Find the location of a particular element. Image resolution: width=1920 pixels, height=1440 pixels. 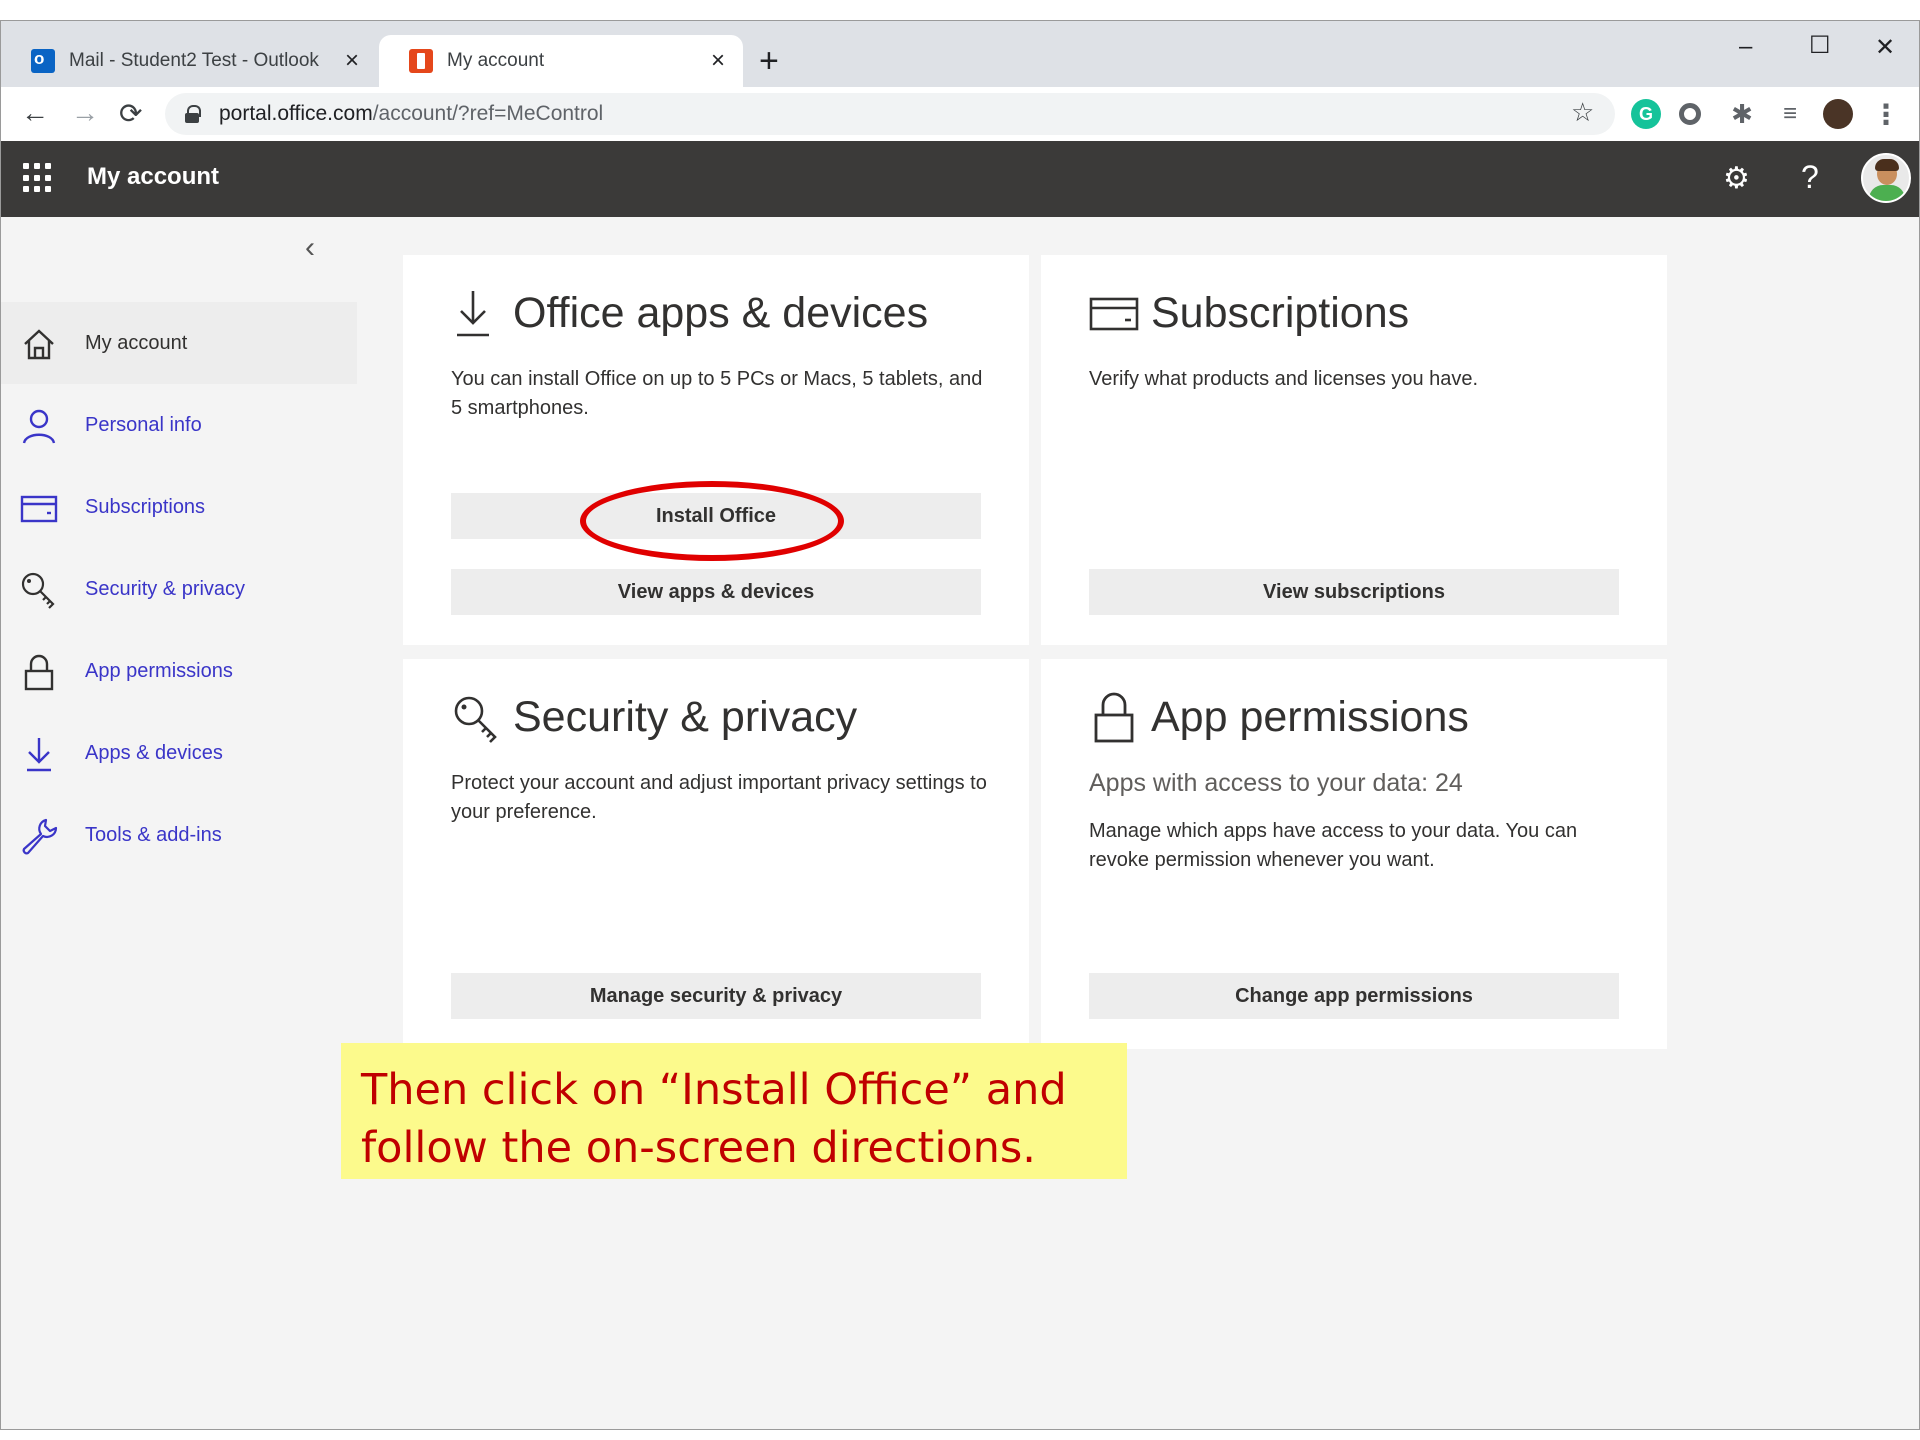

sidebar-item-apps-devices: Apps & devices is located at coordinates (179, 753).